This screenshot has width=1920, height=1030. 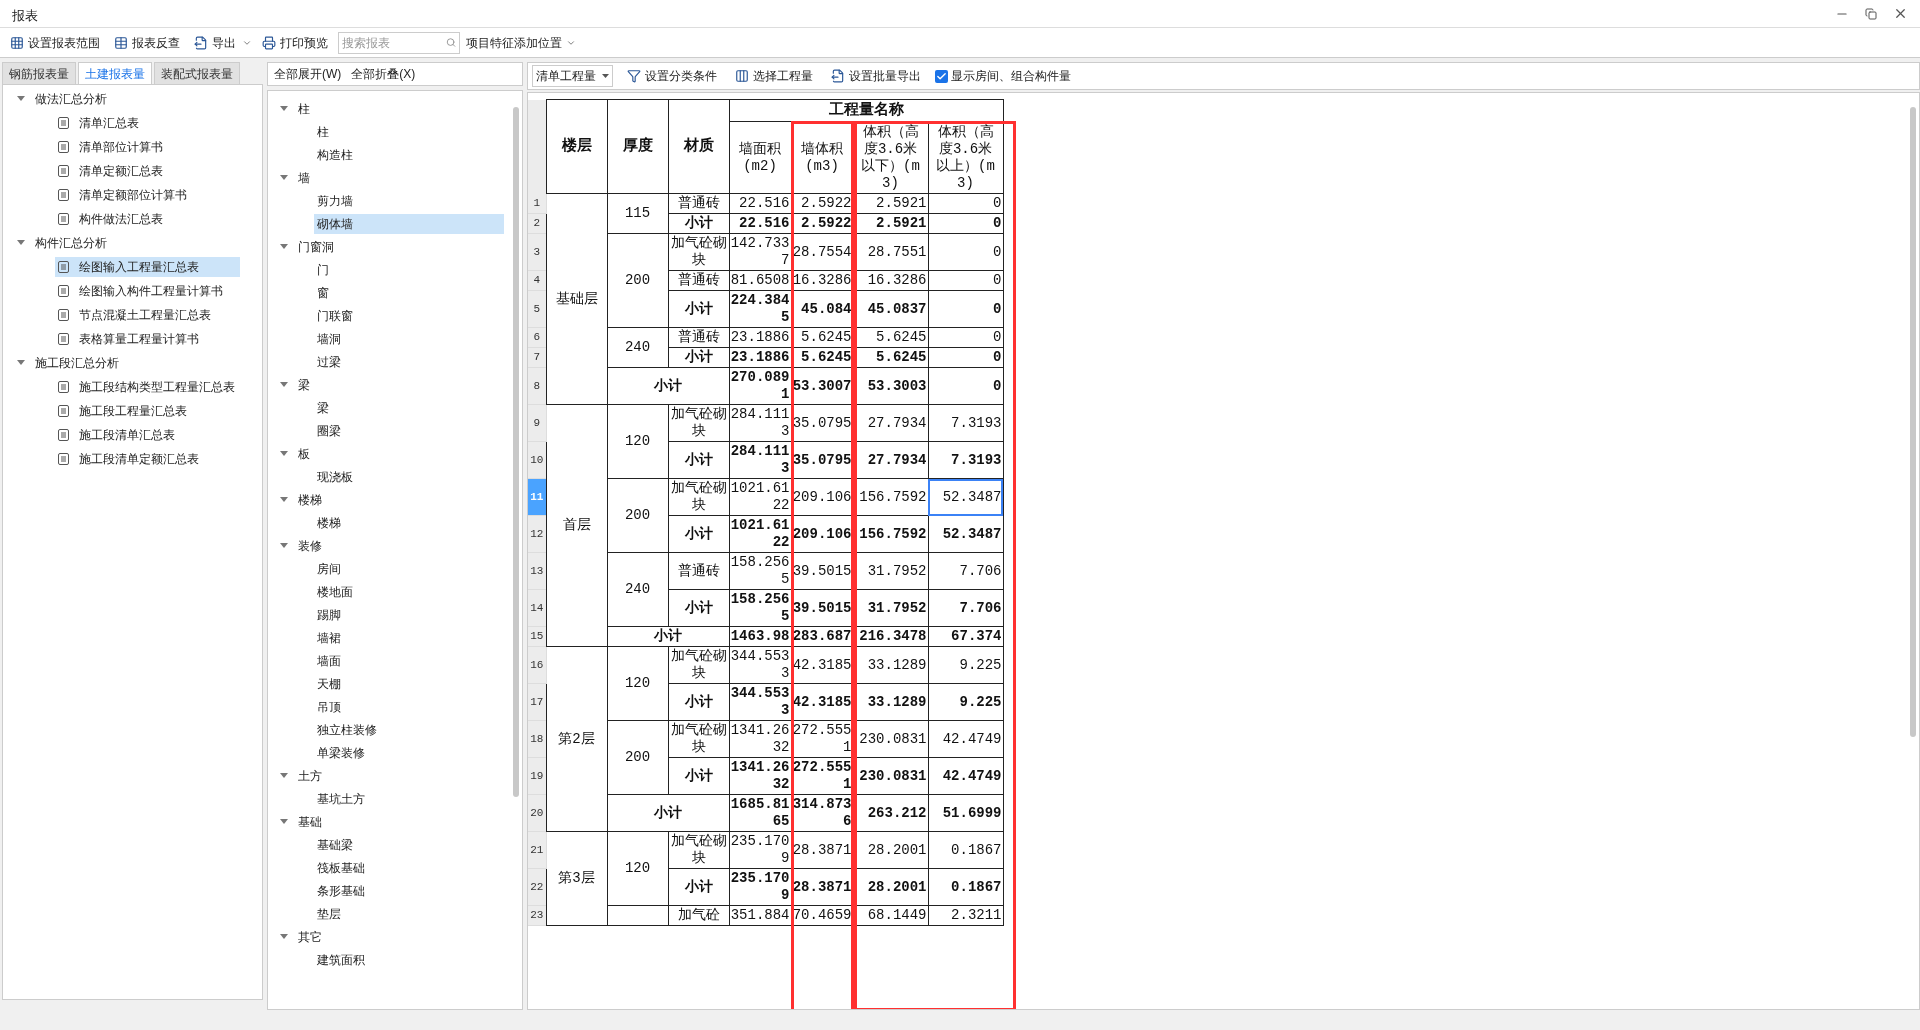 I want to click on component-tree-item: 基础梁, so click(x=409, y=844).